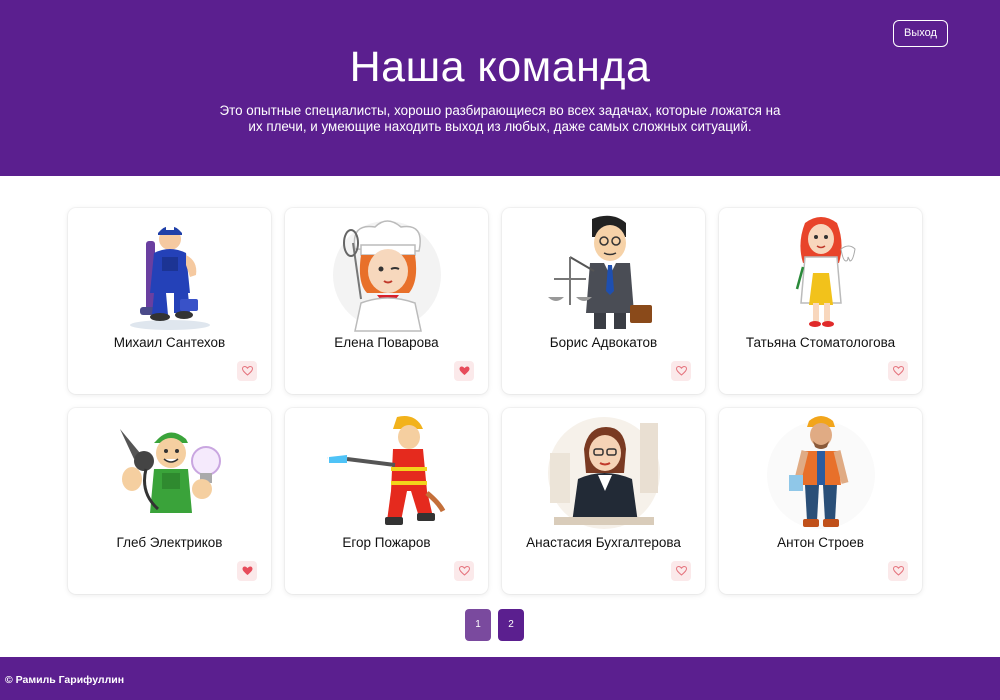  Describe the element at coordinates (604, 273) in the screenshot. I see `lawyer-avatar` at that location.